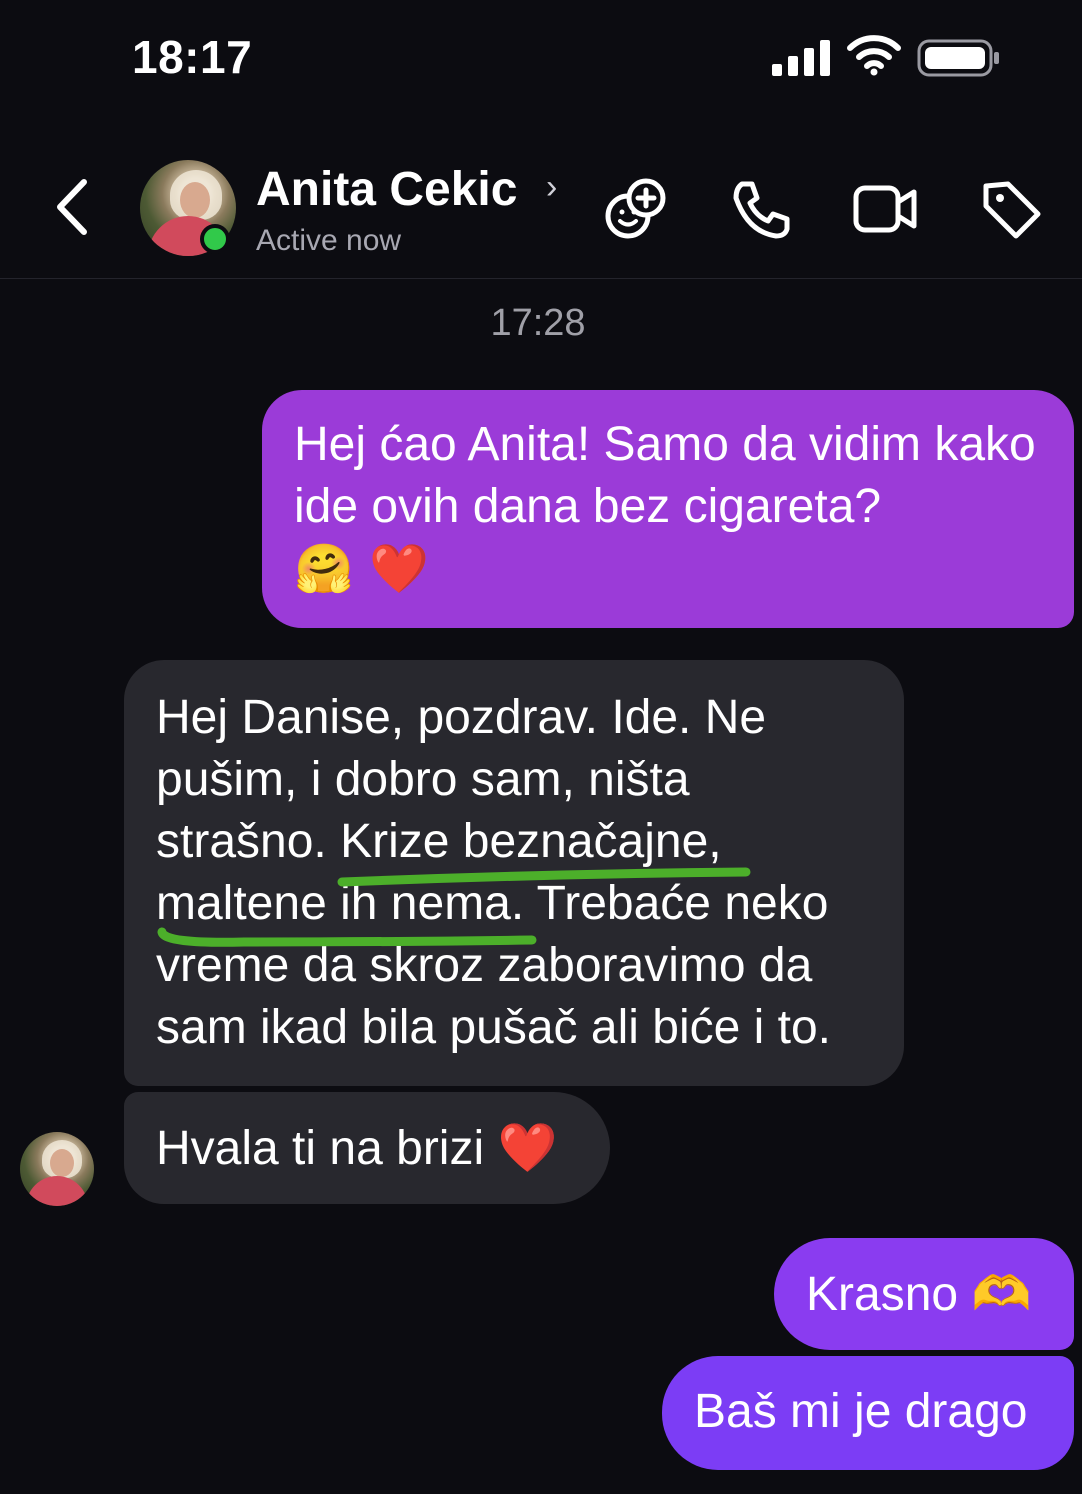 The height and width of the screenshot is (1494, 1082). I want to click on contact-avatar-small, so click(57, 1169).